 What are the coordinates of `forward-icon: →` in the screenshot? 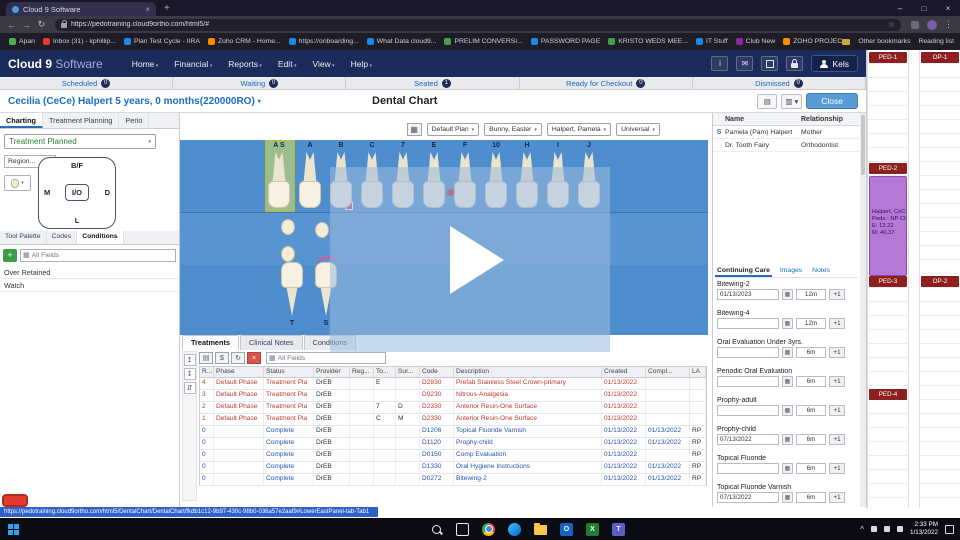 It's located at (26, 25).